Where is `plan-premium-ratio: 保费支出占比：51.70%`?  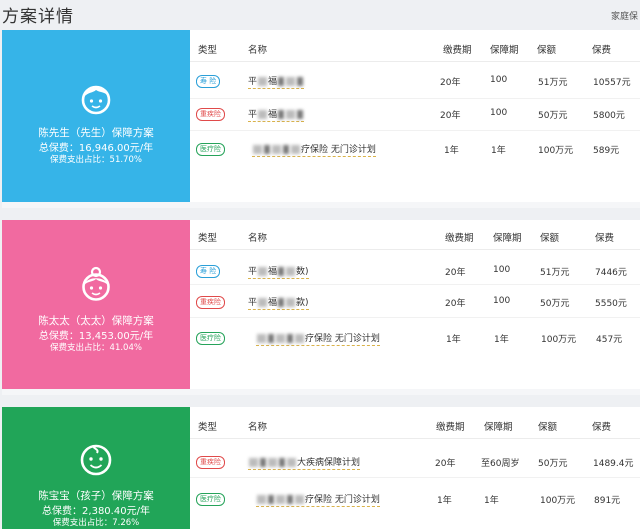 plan-premium-ratio: 保费支出占比：51.70% is located at coordinates (96, 160).